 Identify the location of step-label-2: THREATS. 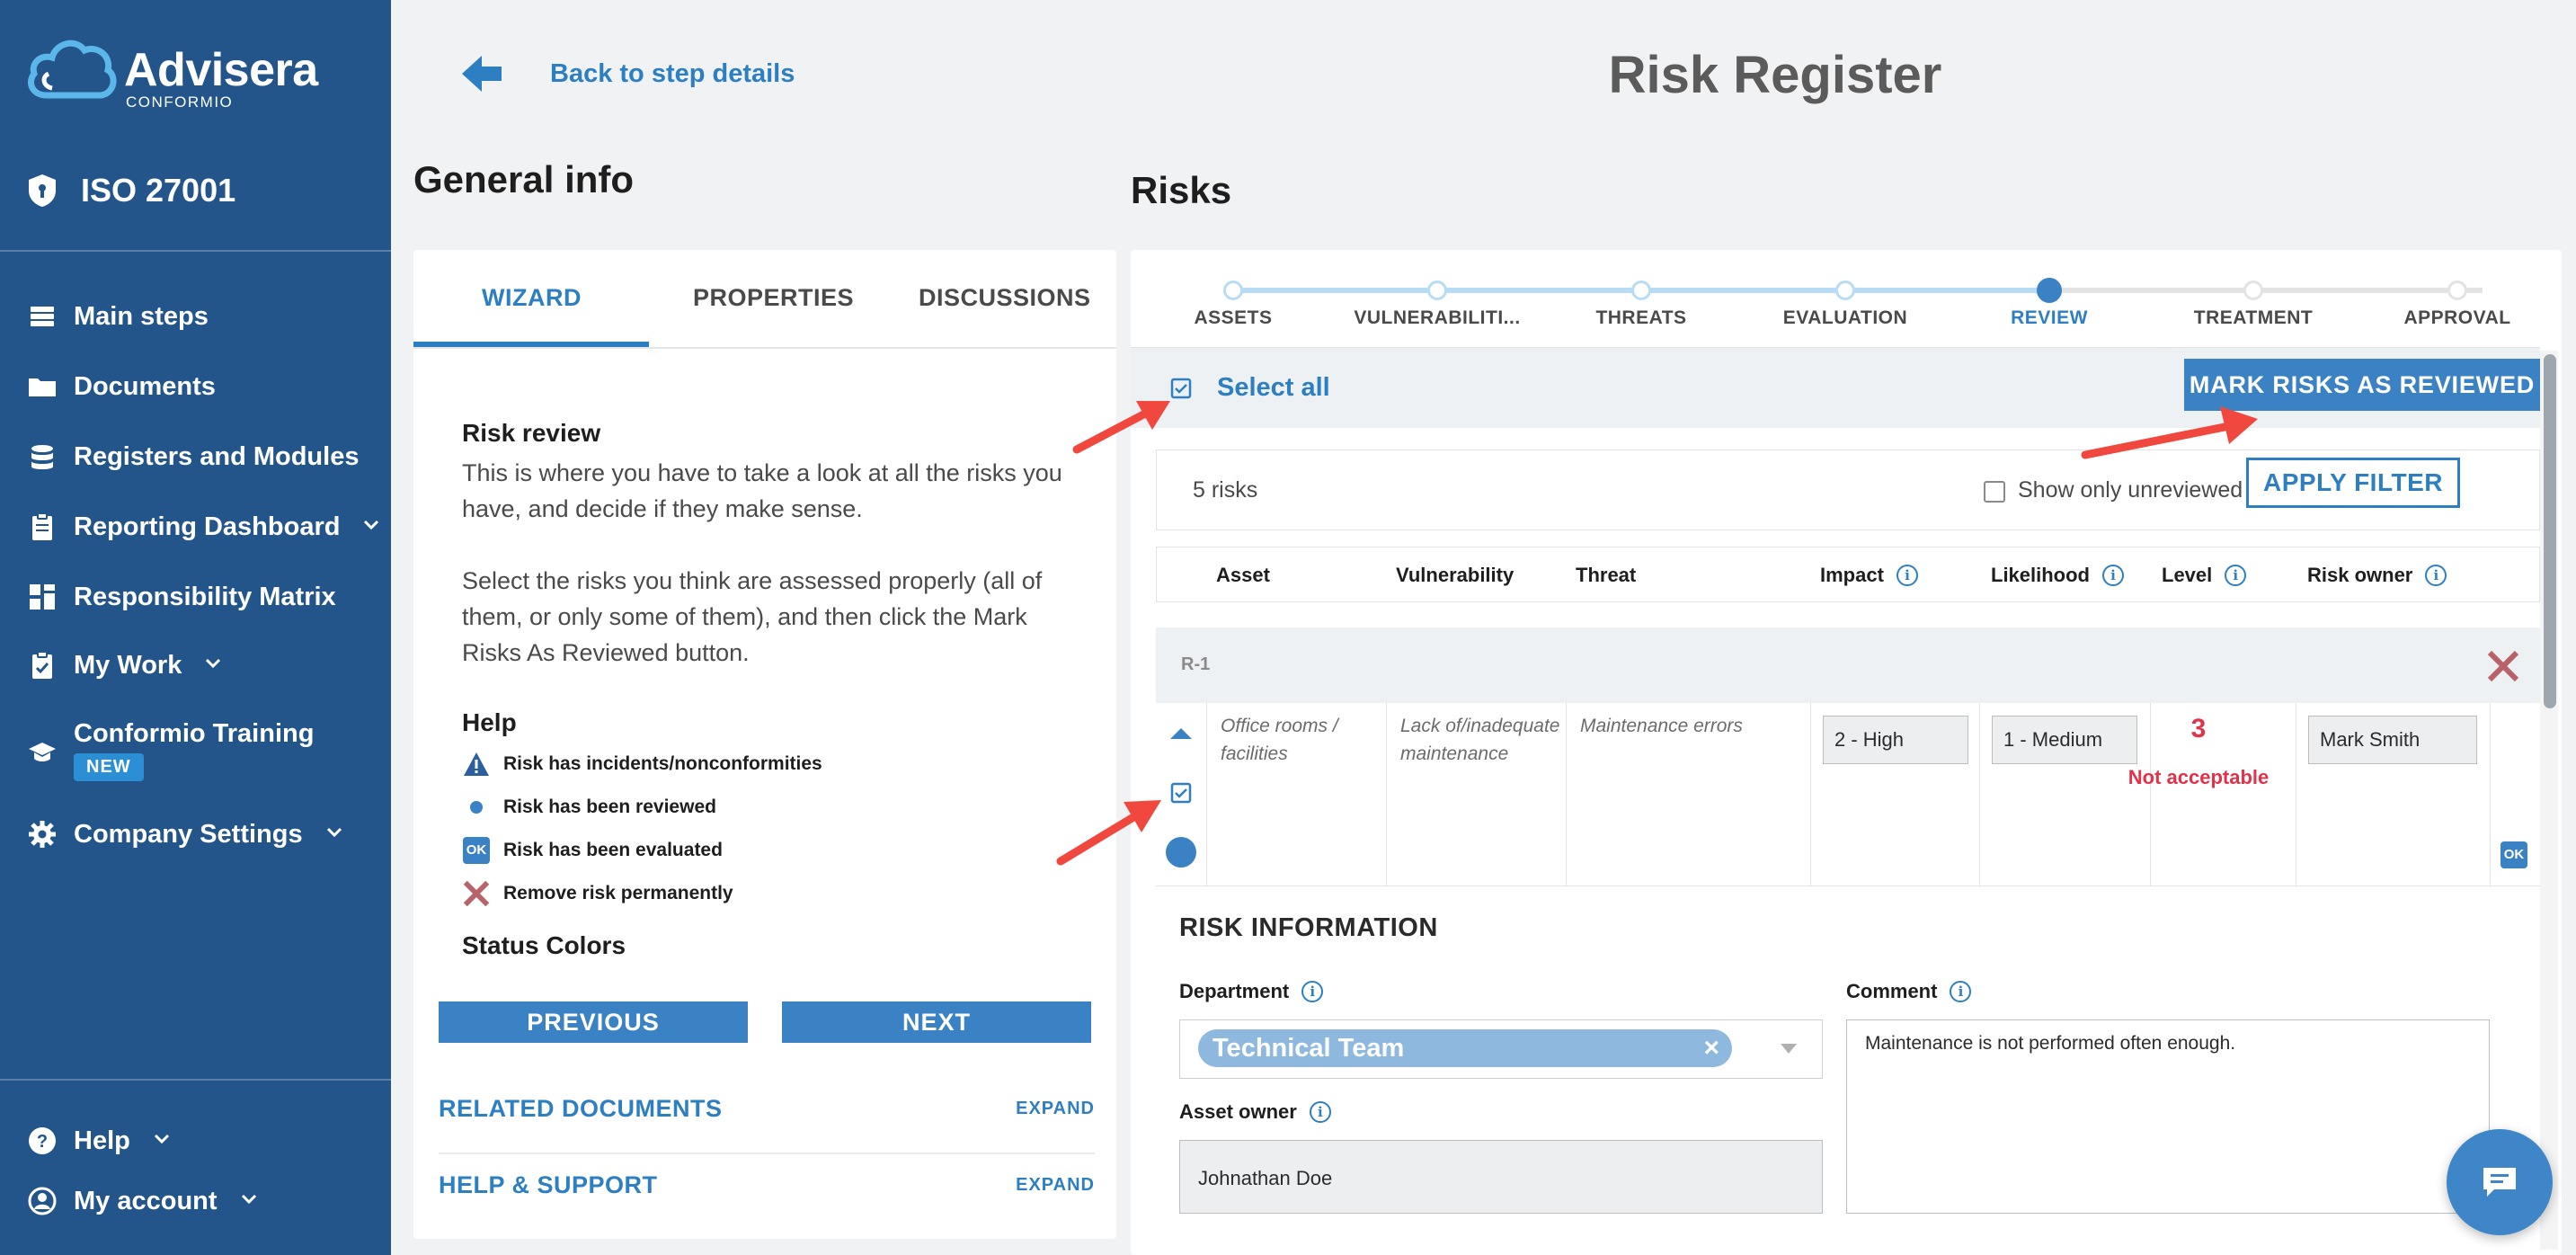
(1641, 318).